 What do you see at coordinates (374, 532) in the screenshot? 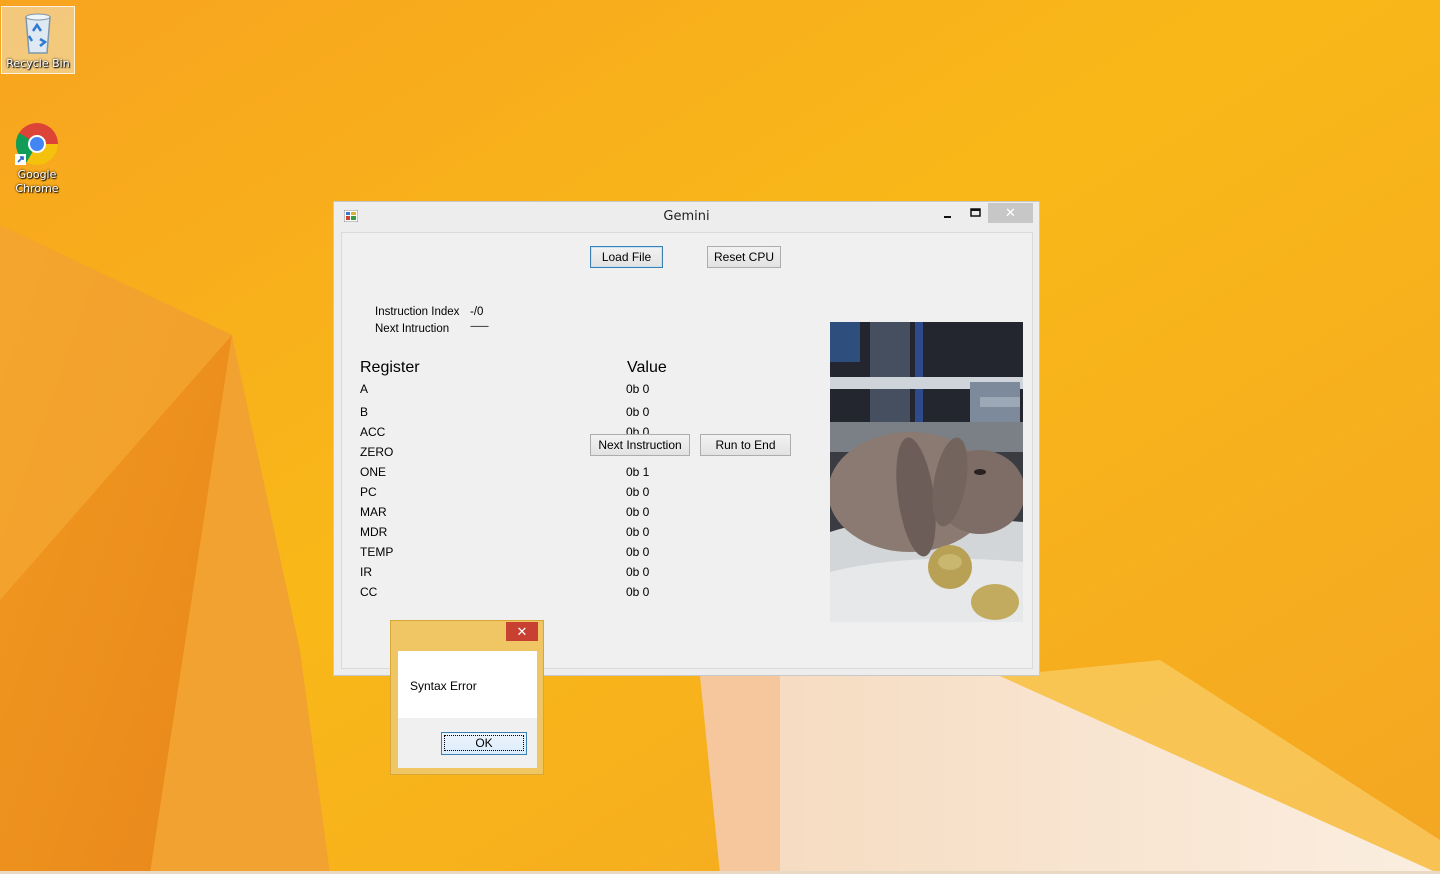
I see `register-name: MDR` at bounding box center [374, 532].